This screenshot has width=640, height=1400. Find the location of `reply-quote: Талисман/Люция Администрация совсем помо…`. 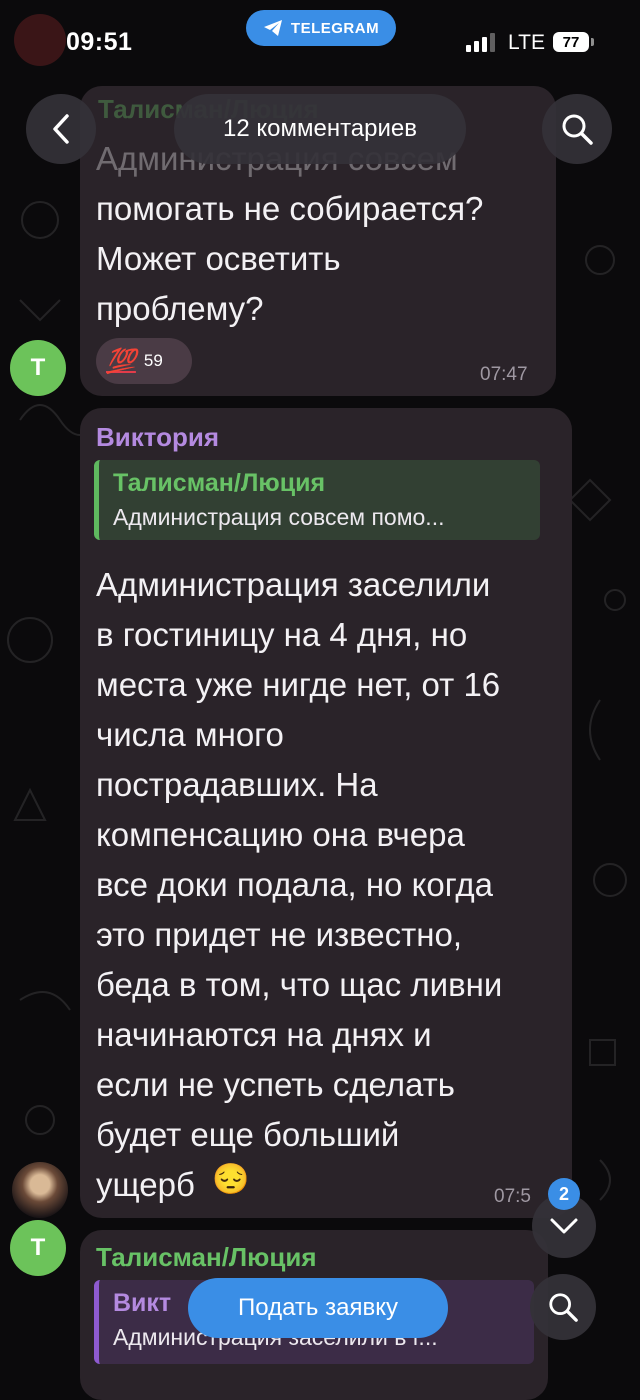

reply-quote: Талисман/Люция Администрация совсем помо… is located at coordinates (317, 500).